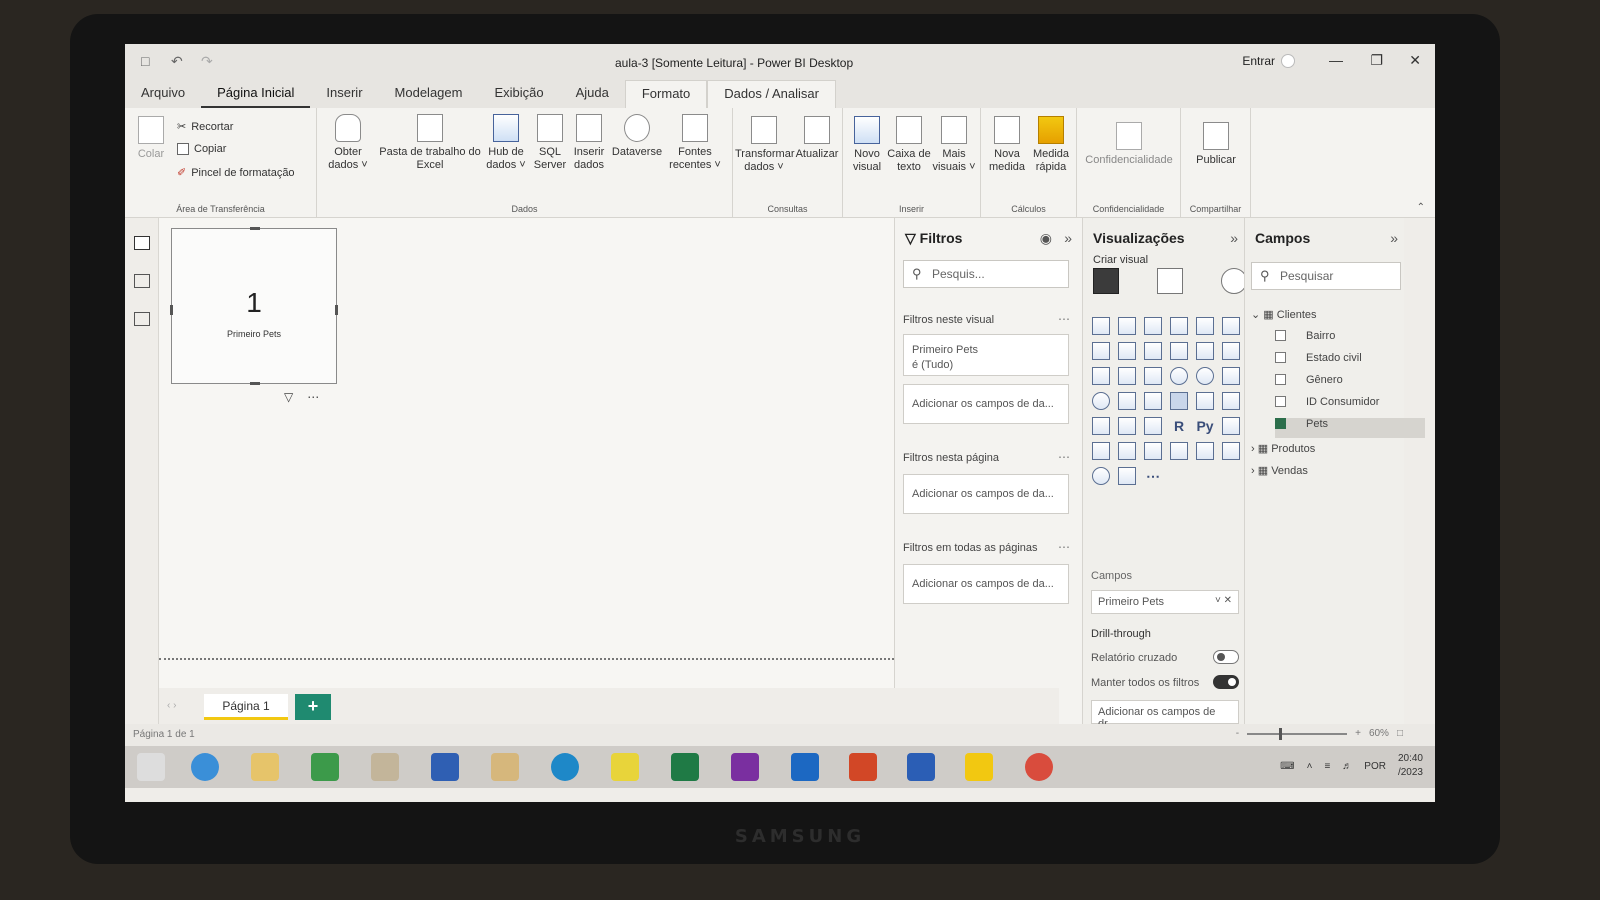 The image size is (1600, 900). Describe the element at coordinates (142, 281) in the screenshot. I see `table-view-icon` at that location.